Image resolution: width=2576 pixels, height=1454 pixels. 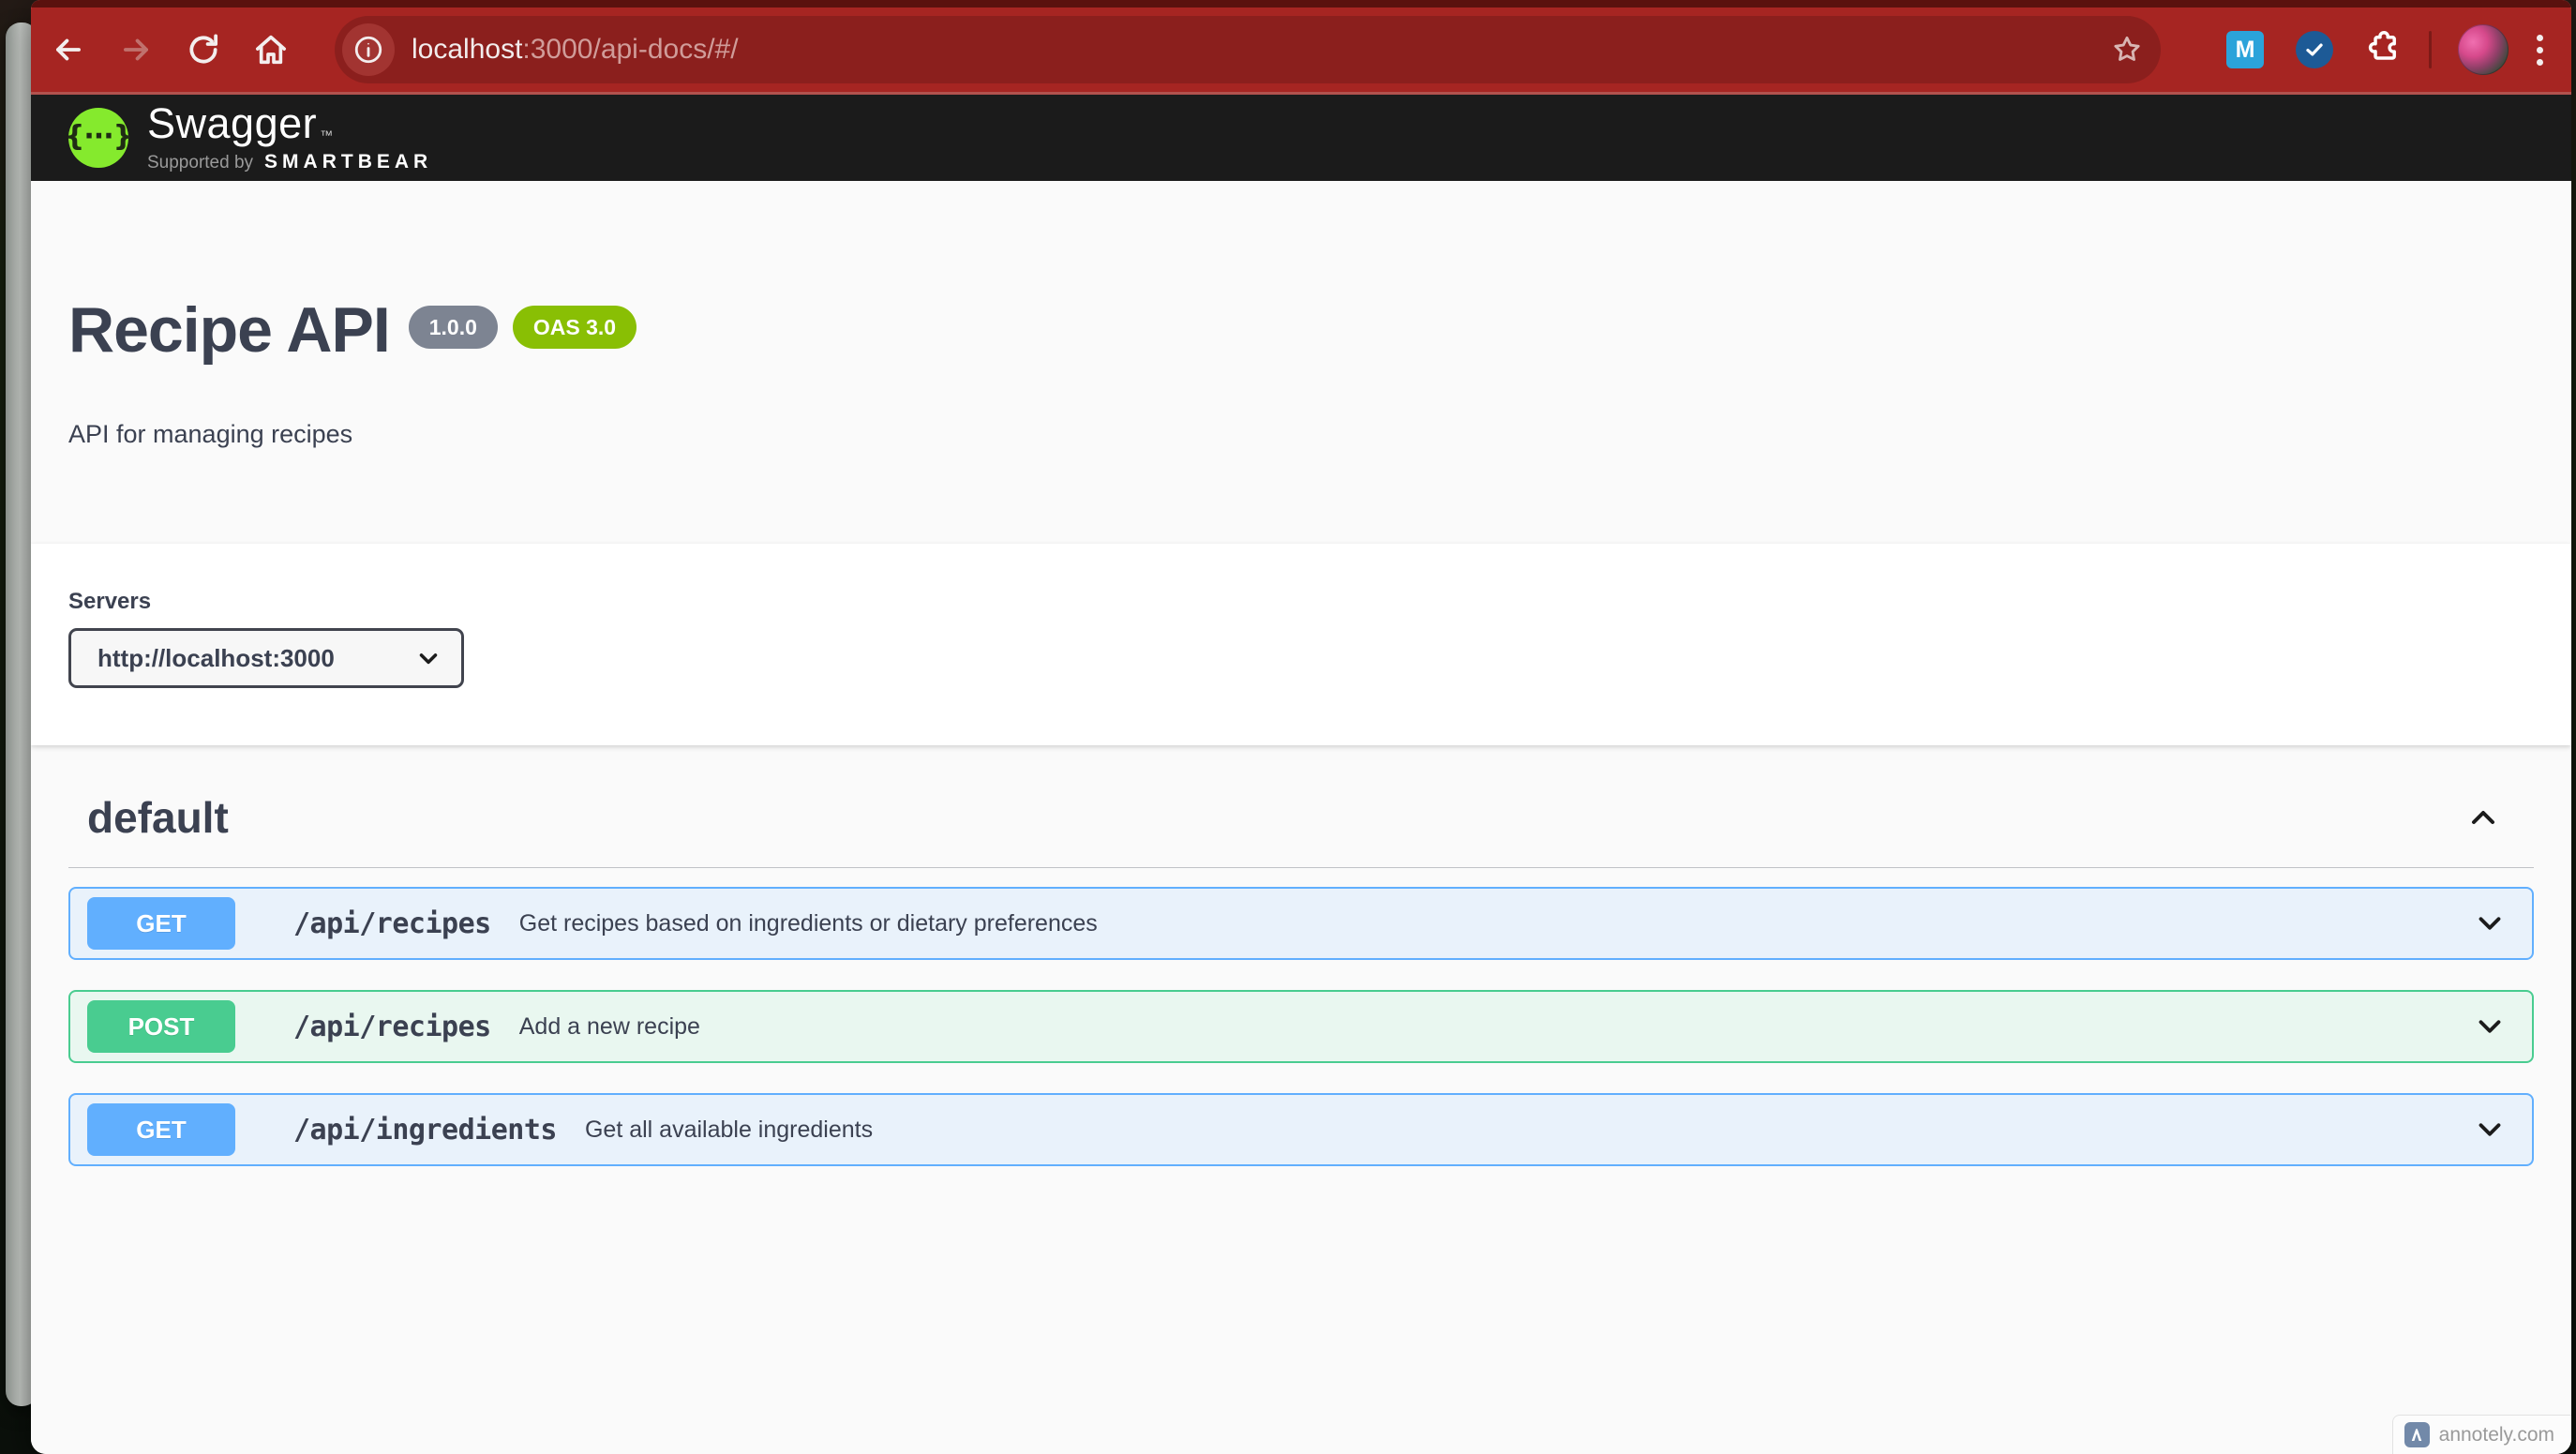 What do you see at coordinates (574, 327) in the screenshot?
I see `oas-badge: OAS 3.0` at bounding box center [574, 327].